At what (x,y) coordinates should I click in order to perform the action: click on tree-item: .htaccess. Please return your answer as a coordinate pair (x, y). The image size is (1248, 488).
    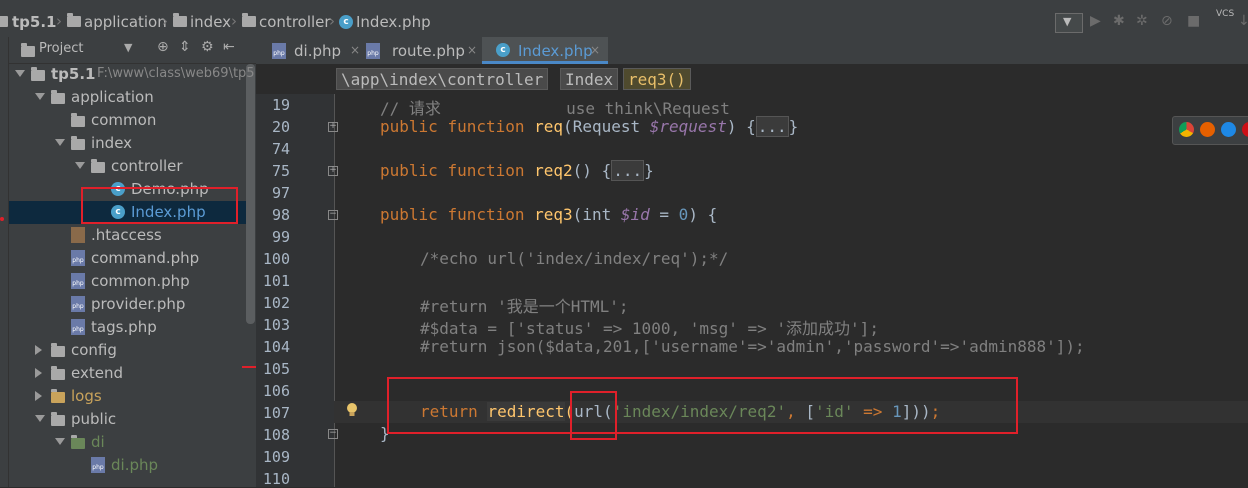
    Looking at the image, I should click on (127, 235).